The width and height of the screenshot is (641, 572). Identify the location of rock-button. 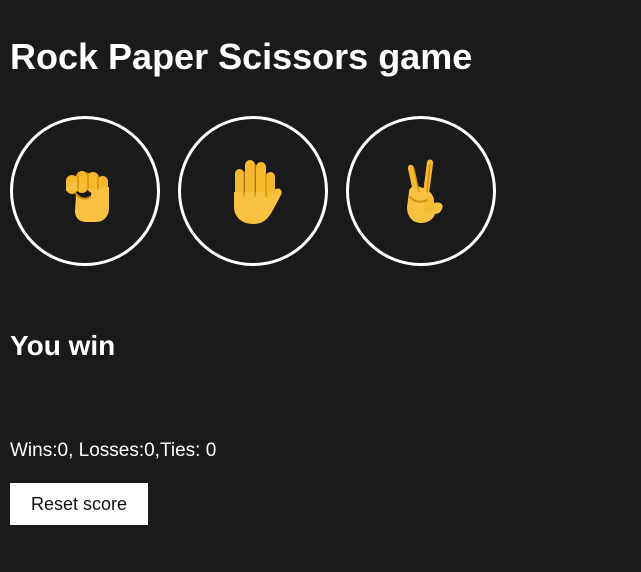
(85, 191).